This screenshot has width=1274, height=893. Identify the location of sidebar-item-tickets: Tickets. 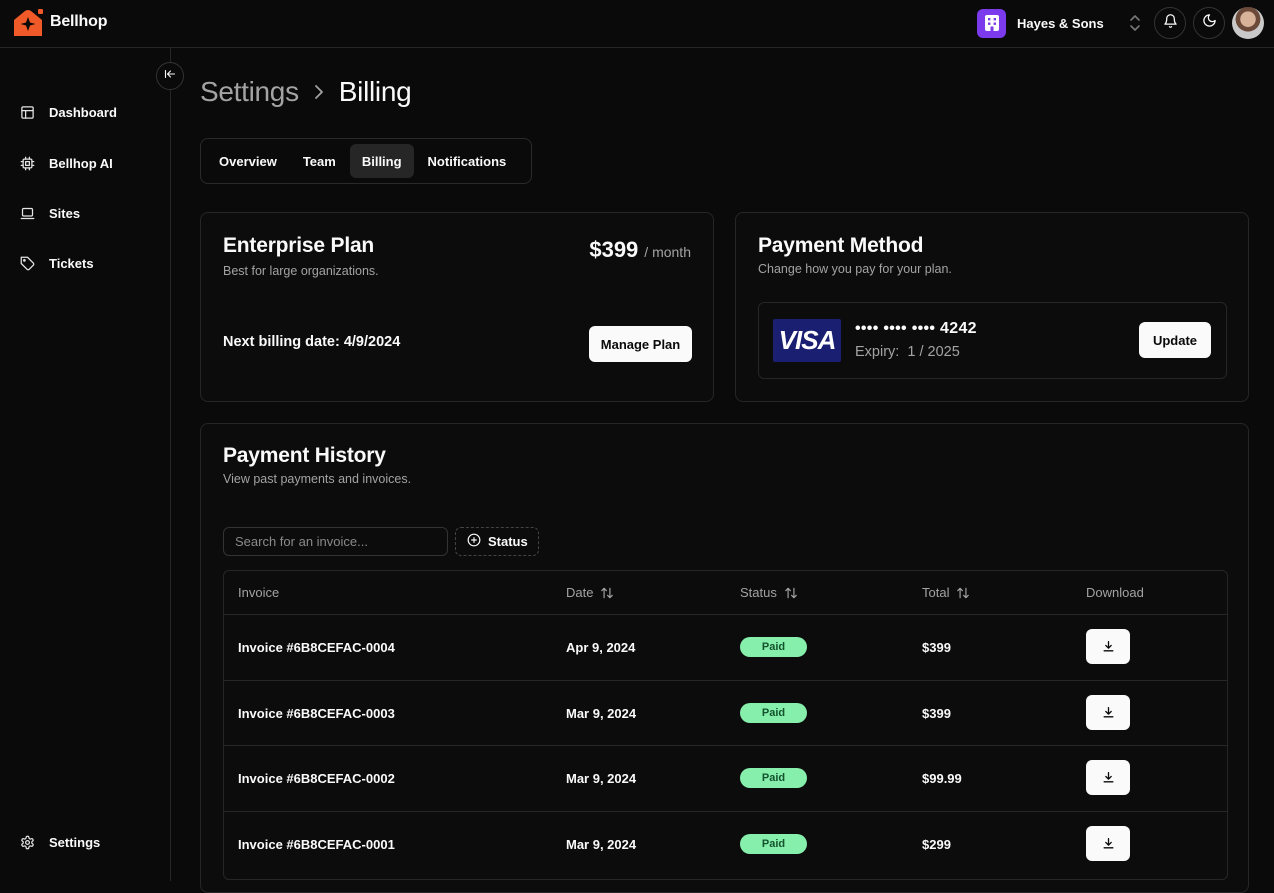
(57, 263).